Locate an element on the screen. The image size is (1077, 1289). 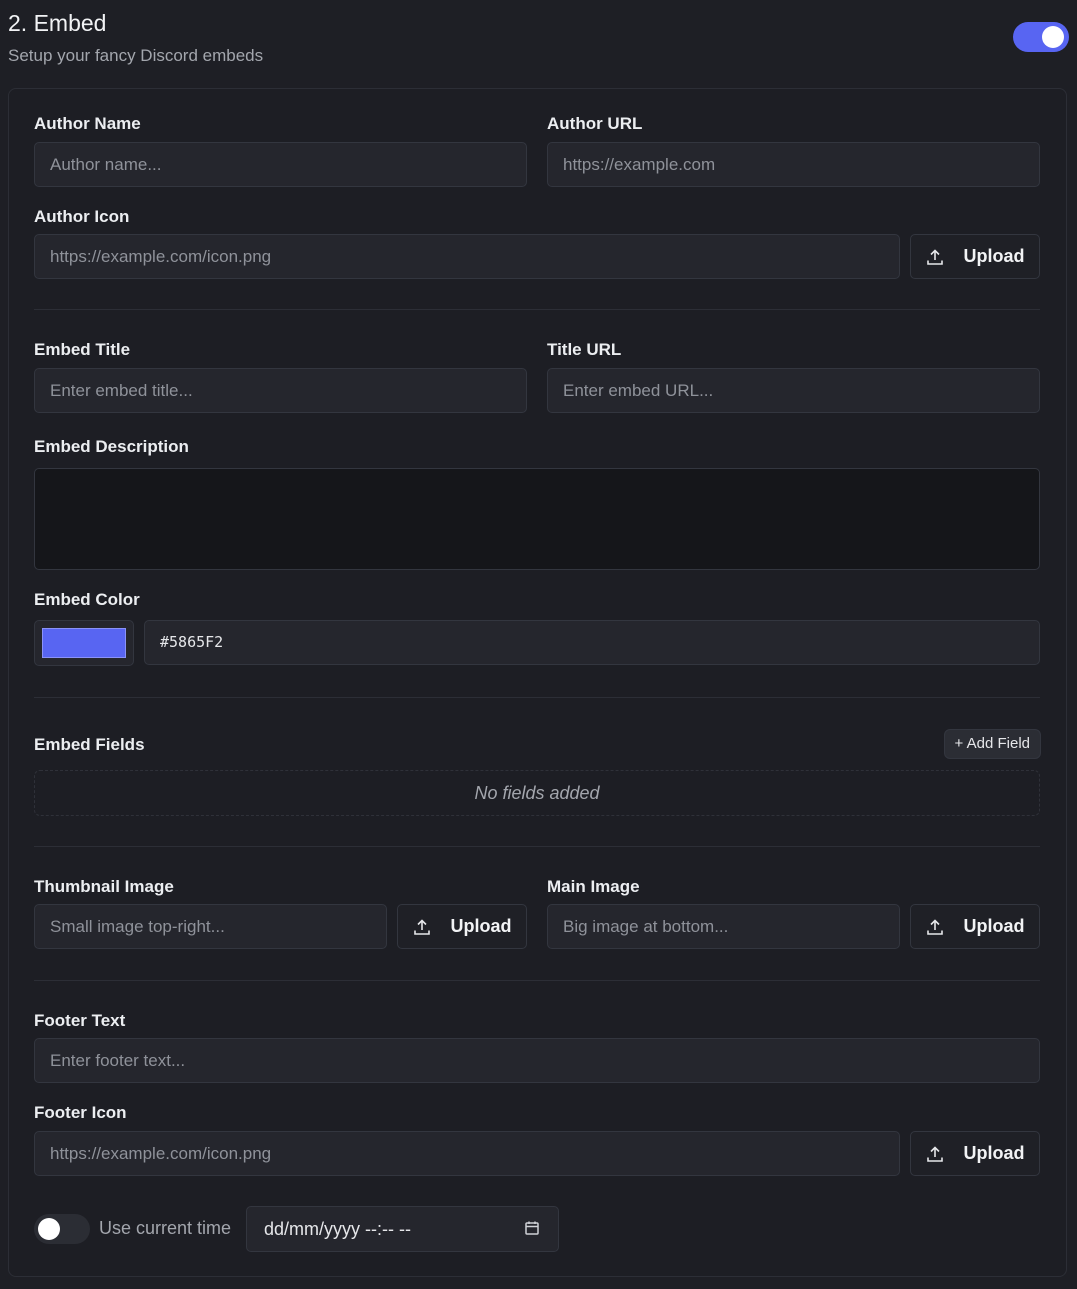
author-icon-input: https://example.com/icon.png is located at coordinates (467, 256).